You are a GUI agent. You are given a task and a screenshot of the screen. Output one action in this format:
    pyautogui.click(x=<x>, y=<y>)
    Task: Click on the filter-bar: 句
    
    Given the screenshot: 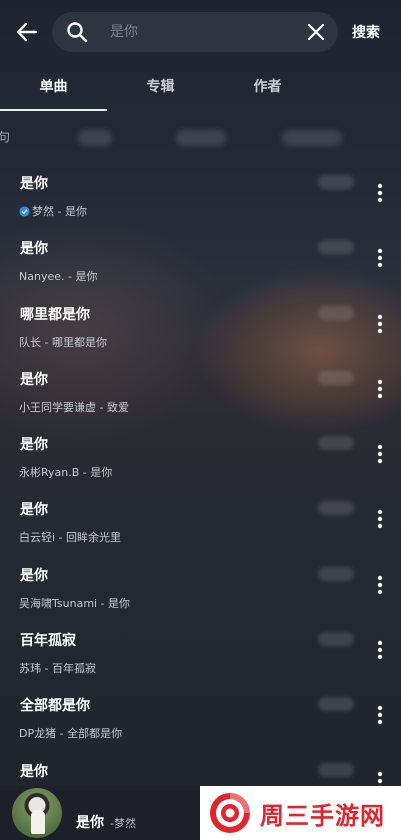 What is the action you would take?
    pyautogui.click(x=200, y=138)
    